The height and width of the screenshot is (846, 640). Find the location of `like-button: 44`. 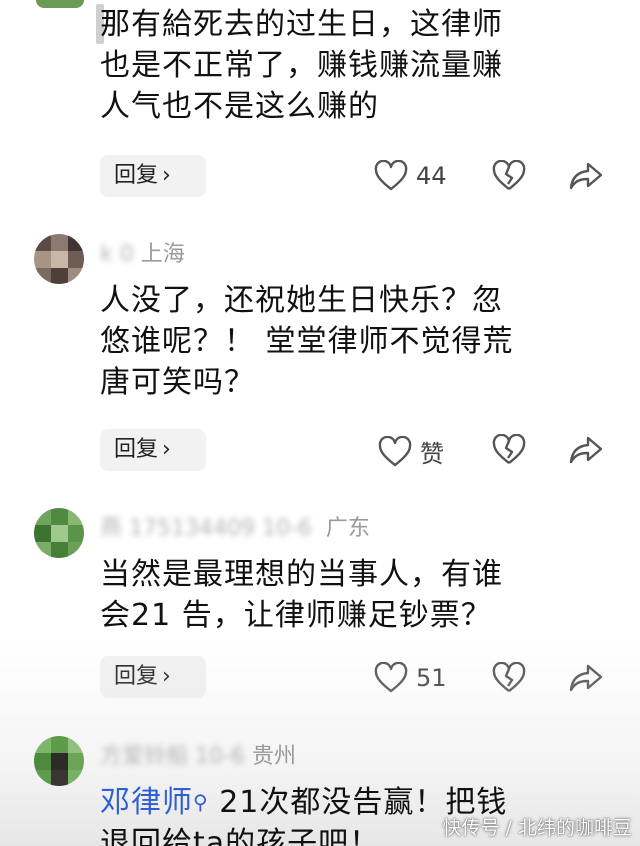

like-button: 44 is located at coordinates (410, 176).